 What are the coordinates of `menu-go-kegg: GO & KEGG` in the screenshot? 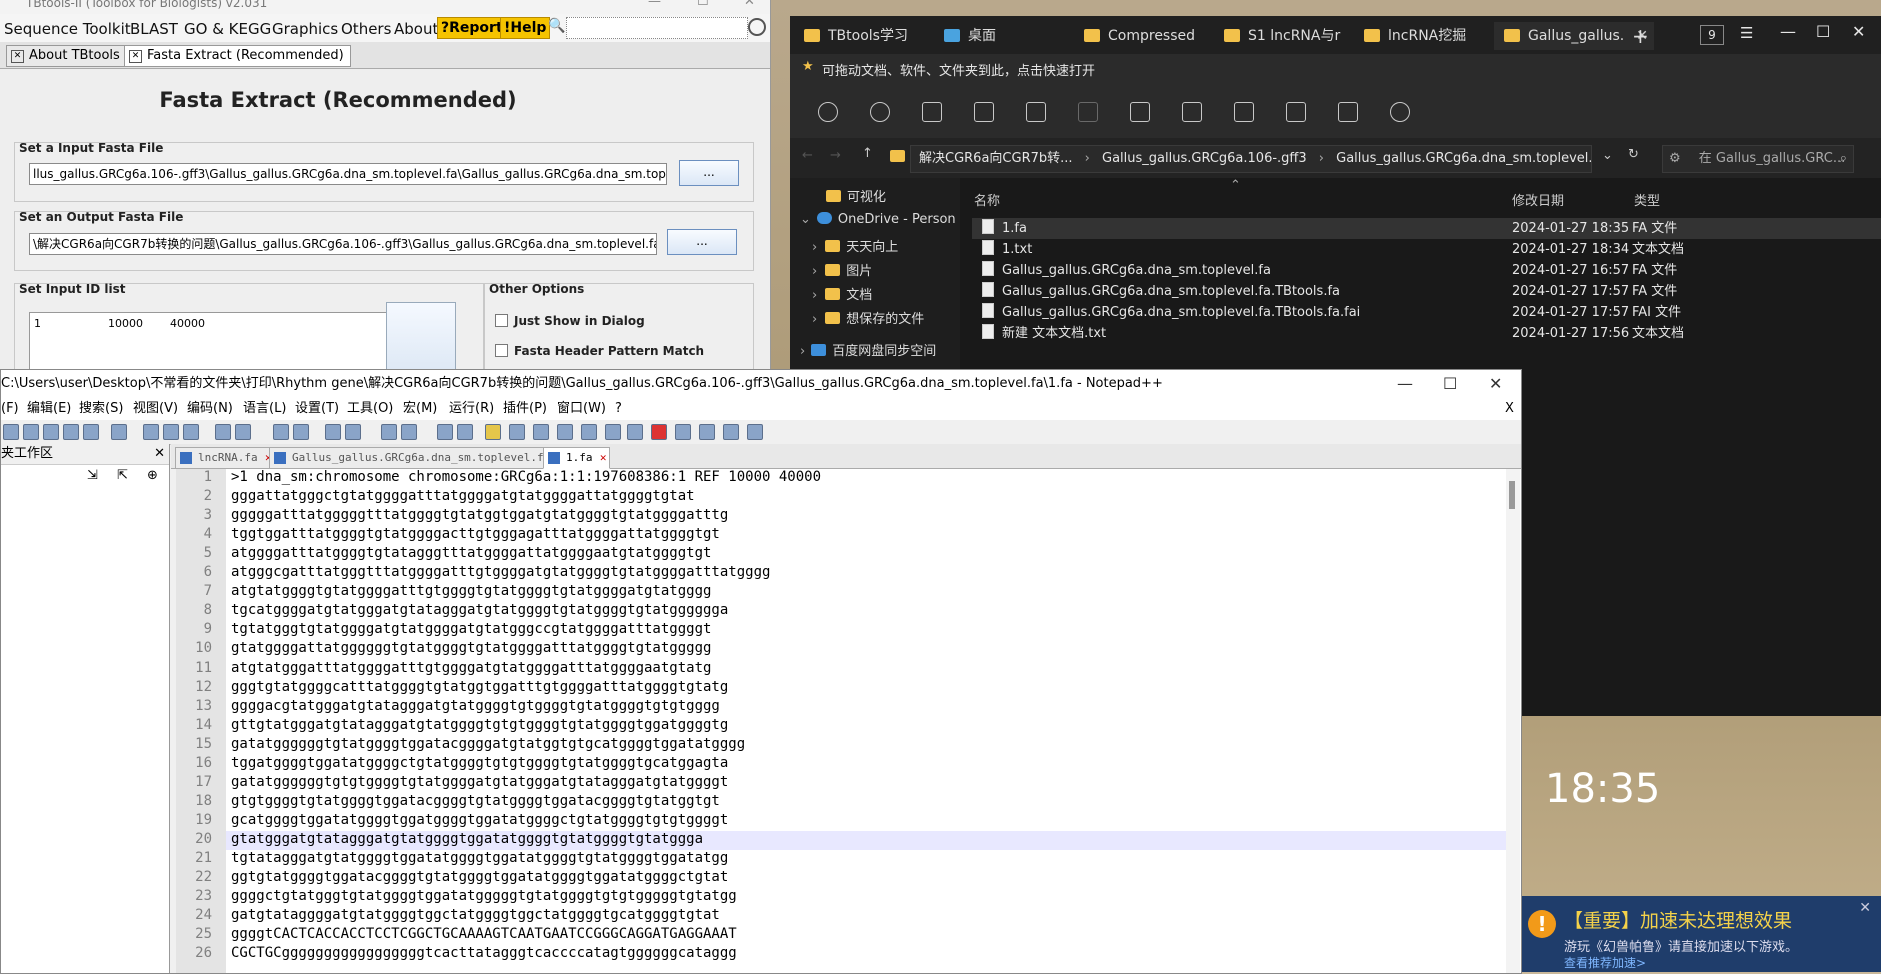 It's located at (227, 29).